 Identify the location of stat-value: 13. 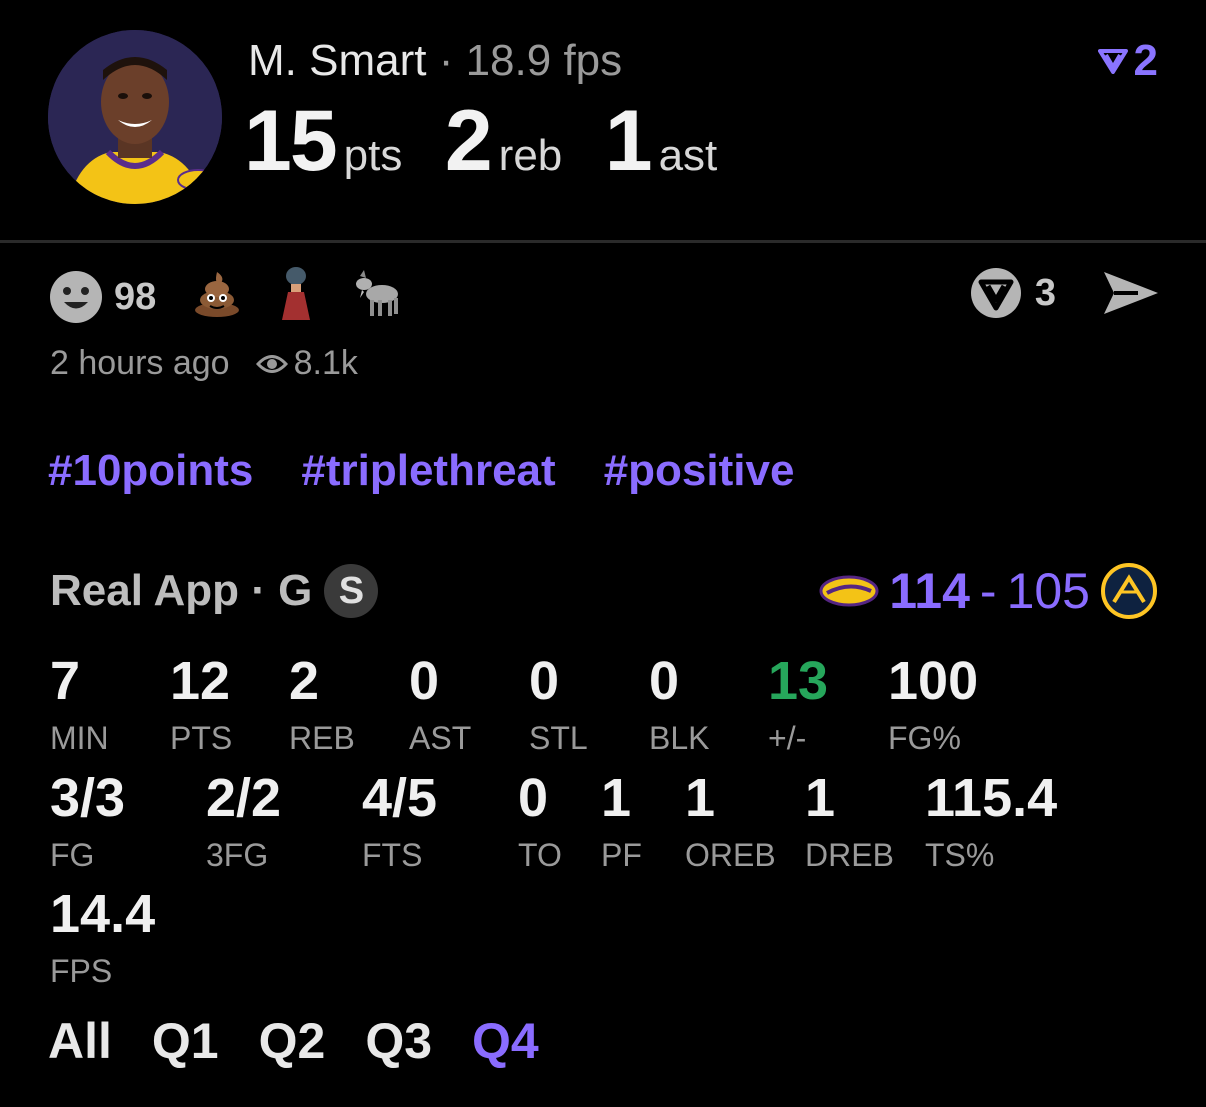
(798, 681).